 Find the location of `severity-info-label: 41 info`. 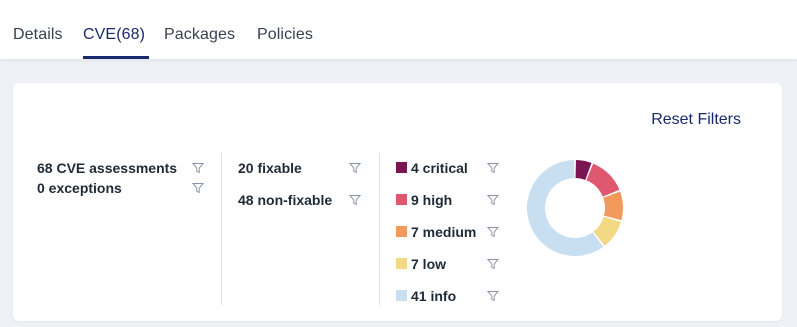

severity-info-label: 41 info is located at coordinates (434, 296).